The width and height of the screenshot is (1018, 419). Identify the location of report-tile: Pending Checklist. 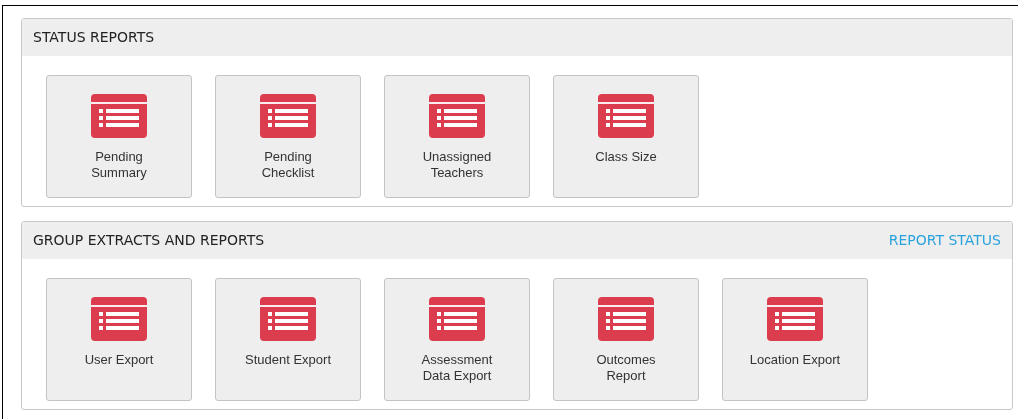
(288, 136).